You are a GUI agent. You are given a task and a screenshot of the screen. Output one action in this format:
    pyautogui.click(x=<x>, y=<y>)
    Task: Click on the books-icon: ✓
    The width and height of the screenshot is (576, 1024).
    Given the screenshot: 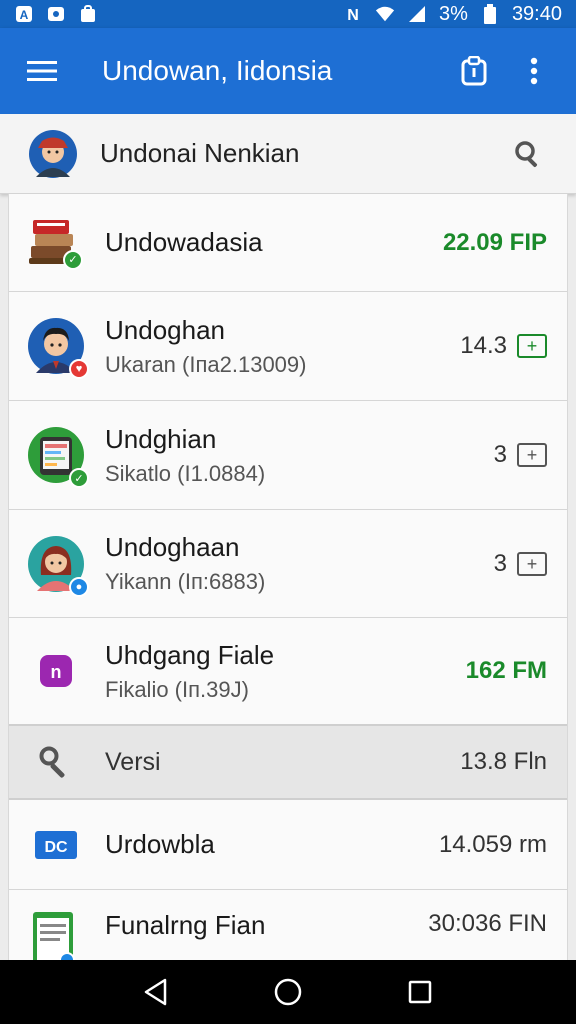 What is the action you would take?
    pyautogui.click(x=56, y=243)
    